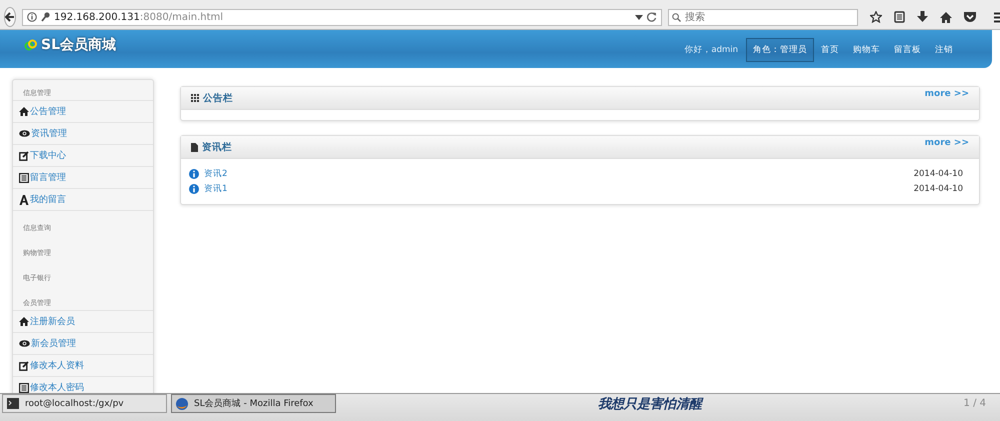  I want to click on panel-title: 资讯栏, so click(217, 147).